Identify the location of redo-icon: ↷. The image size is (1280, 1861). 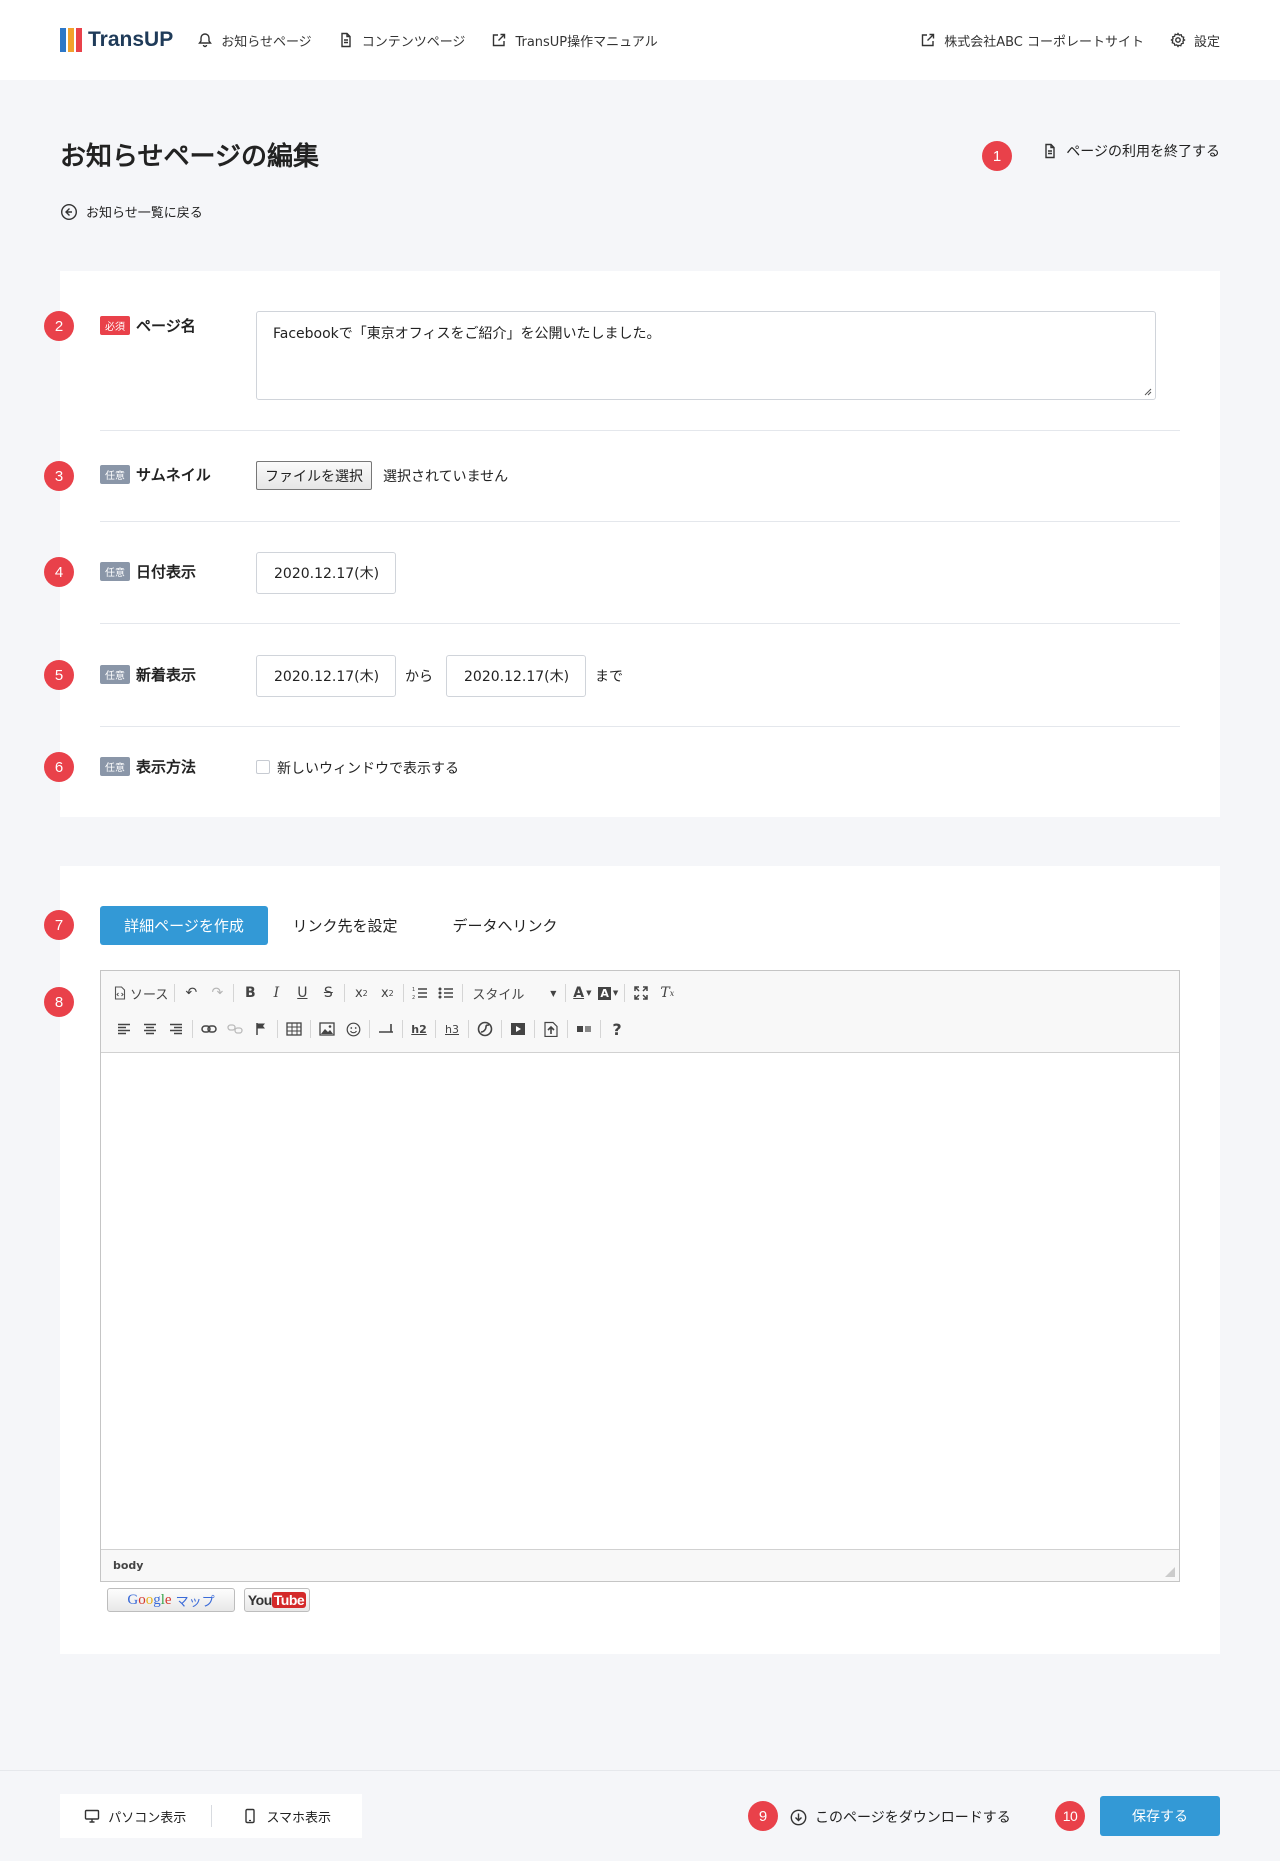
(217, 993).